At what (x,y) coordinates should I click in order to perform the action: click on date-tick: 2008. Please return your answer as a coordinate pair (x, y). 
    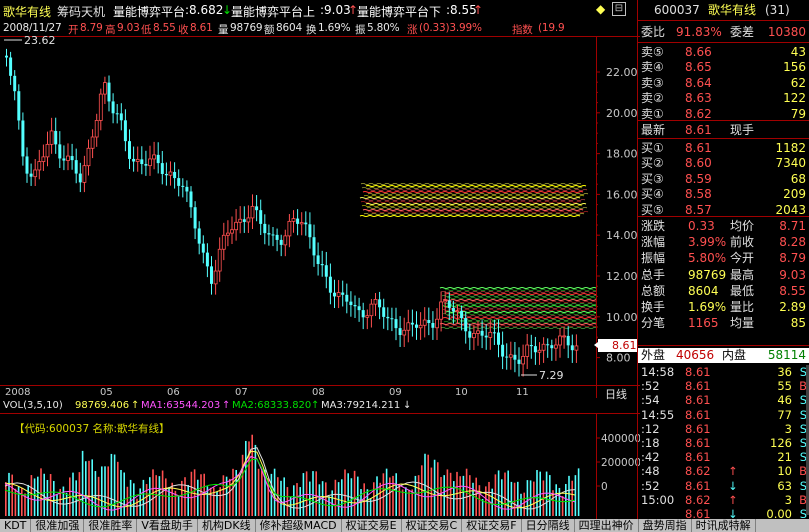
    Looking at the image, I should click on (18, 392).